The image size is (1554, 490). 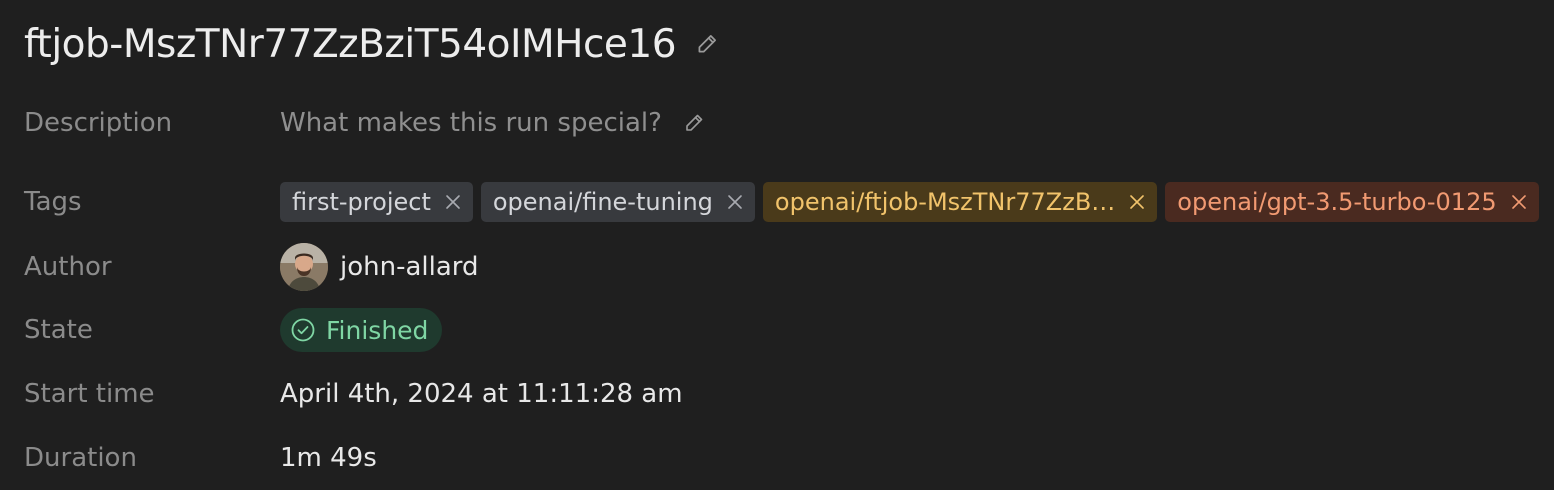 I want to click on title-row: ftjob-MszTNr77ZzBziT54oIMHce16, so click(x=372, y=44).